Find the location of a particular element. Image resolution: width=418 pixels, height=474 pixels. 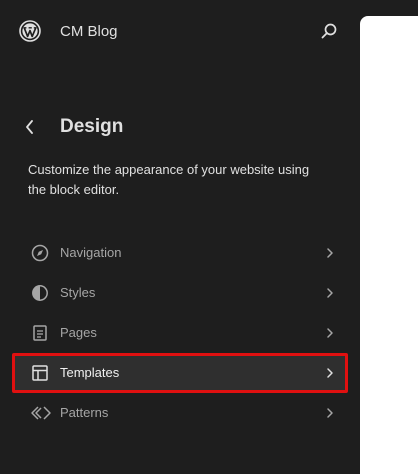

nav-item-label: Navigation is located at coordinates (91, 252).